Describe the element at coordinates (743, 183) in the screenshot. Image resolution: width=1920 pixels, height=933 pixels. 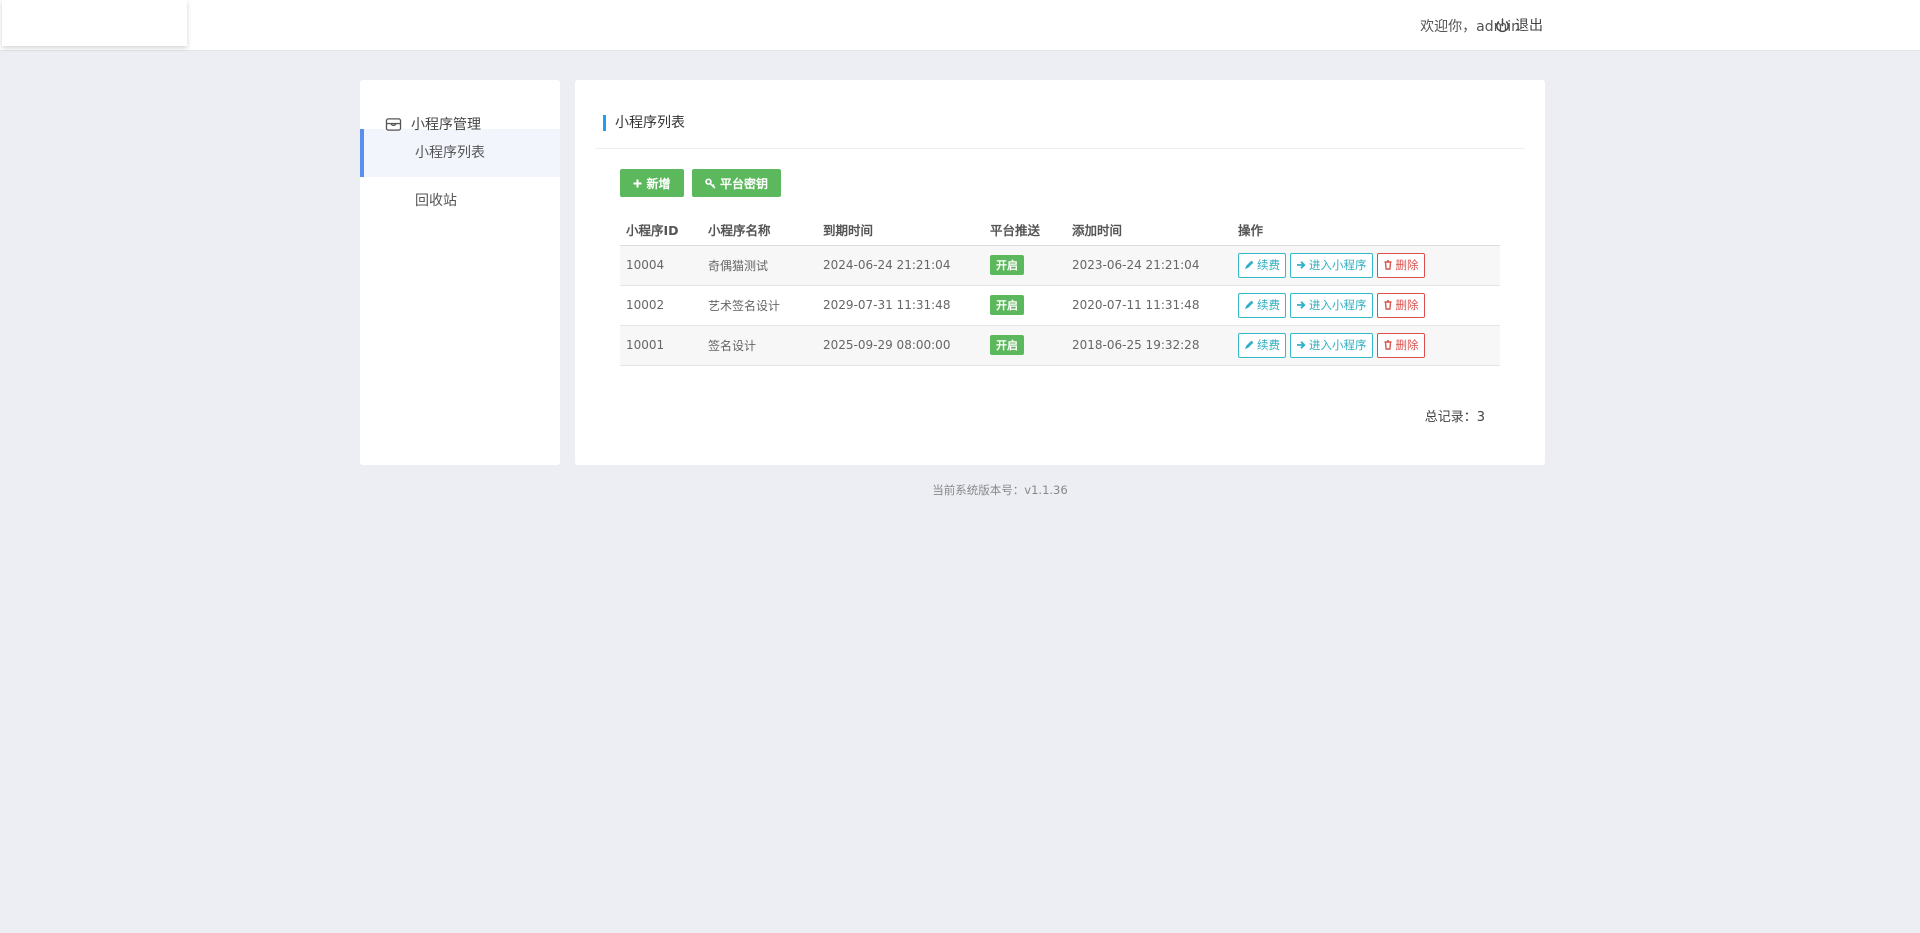
I see `platform-key-label: 平台密钥` at that location.